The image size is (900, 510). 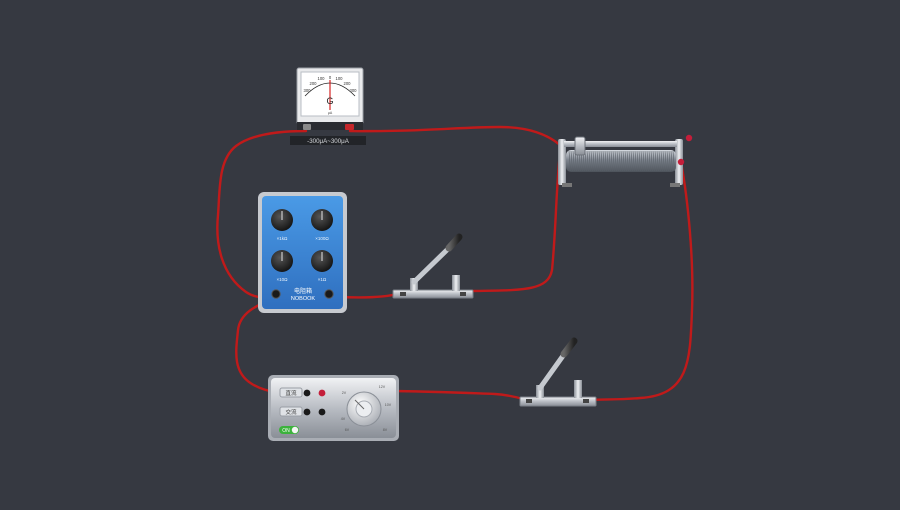 What do you see at coordinates (307, 127) in the screenshot?
I see `galvanometer-terminal-negative` at bounding box center [307, 127].